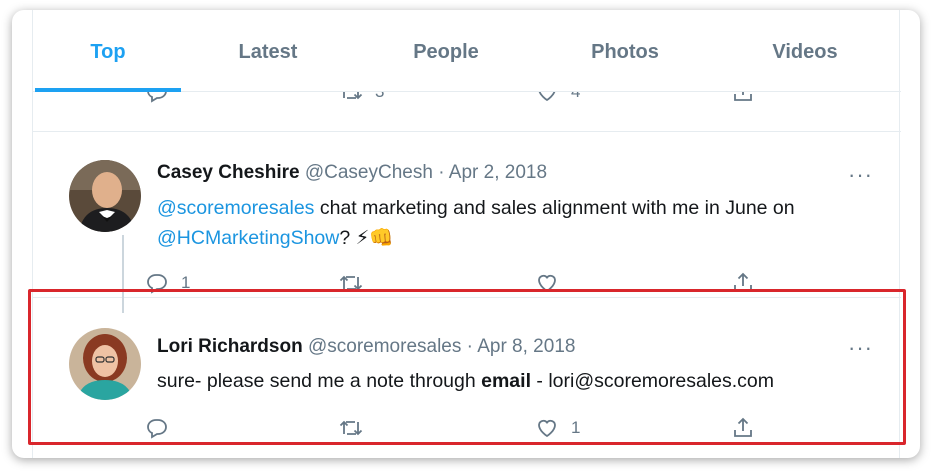 Image resolution: width=940 pixels, height=476 pixels. I want to click on share-icon, so click(743, 96).